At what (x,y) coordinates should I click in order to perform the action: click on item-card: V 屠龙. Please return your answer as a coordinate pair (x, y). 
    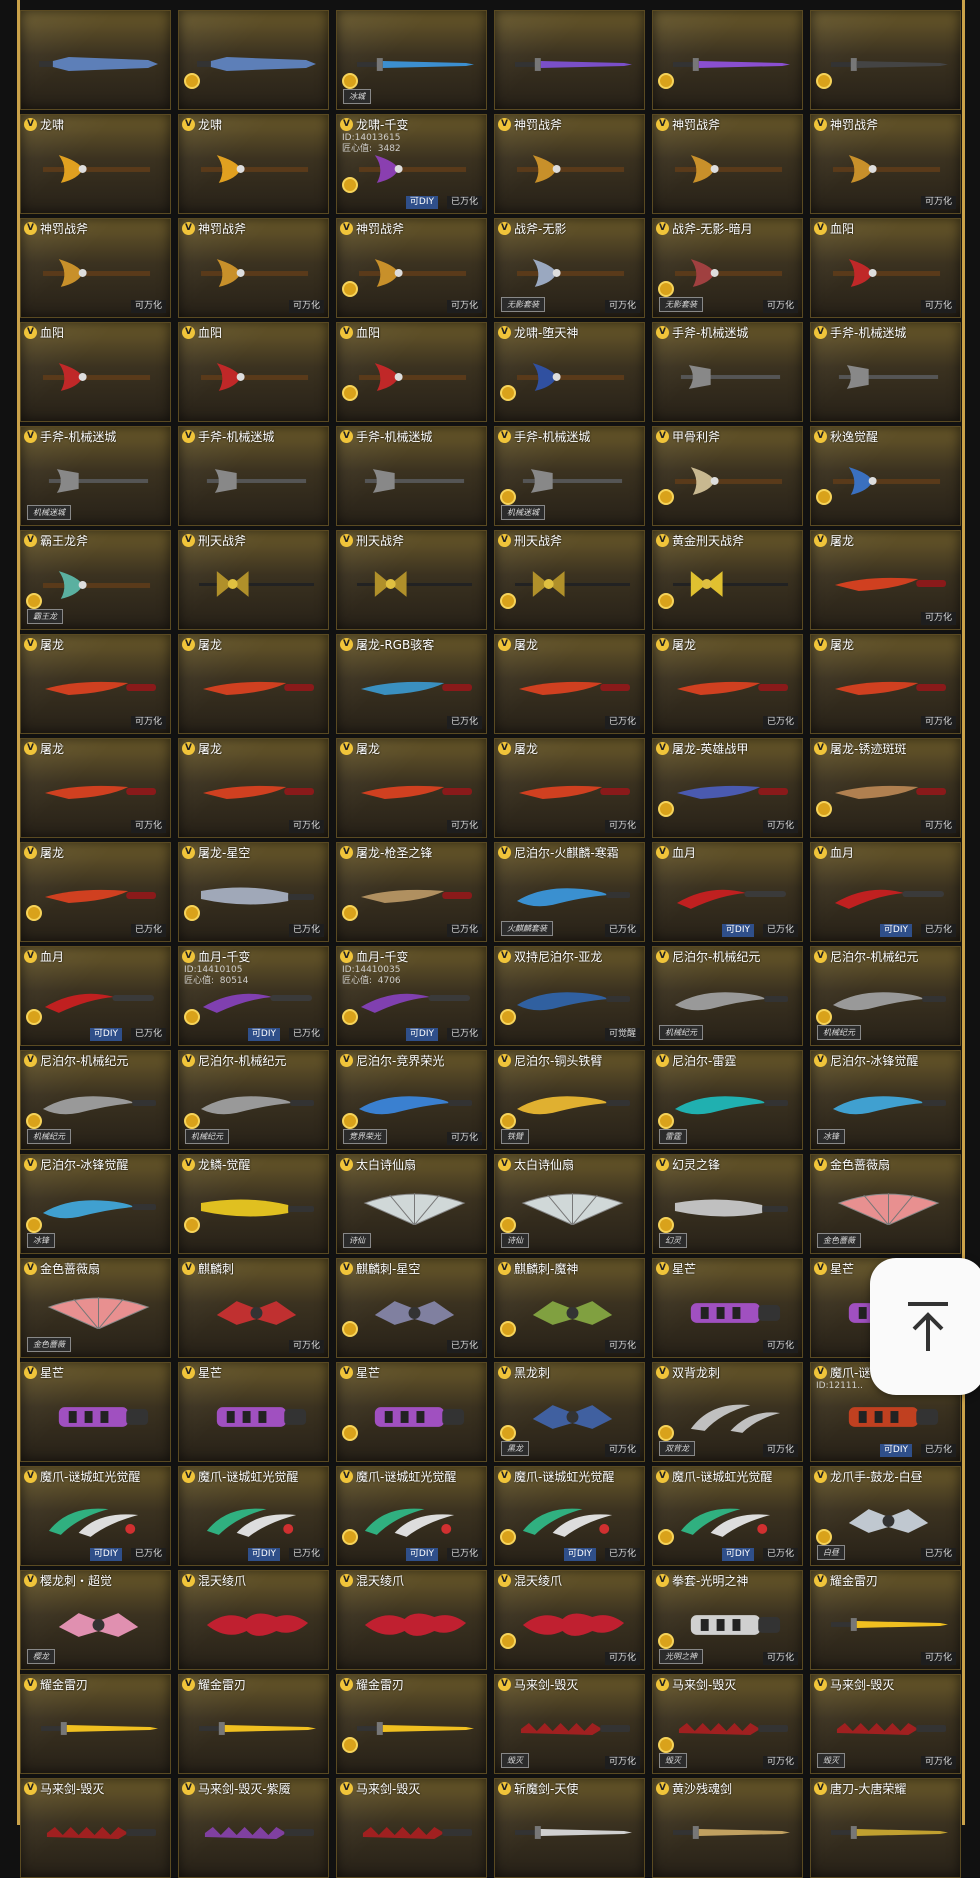
    Looking at the image, I should click on (253, 684).